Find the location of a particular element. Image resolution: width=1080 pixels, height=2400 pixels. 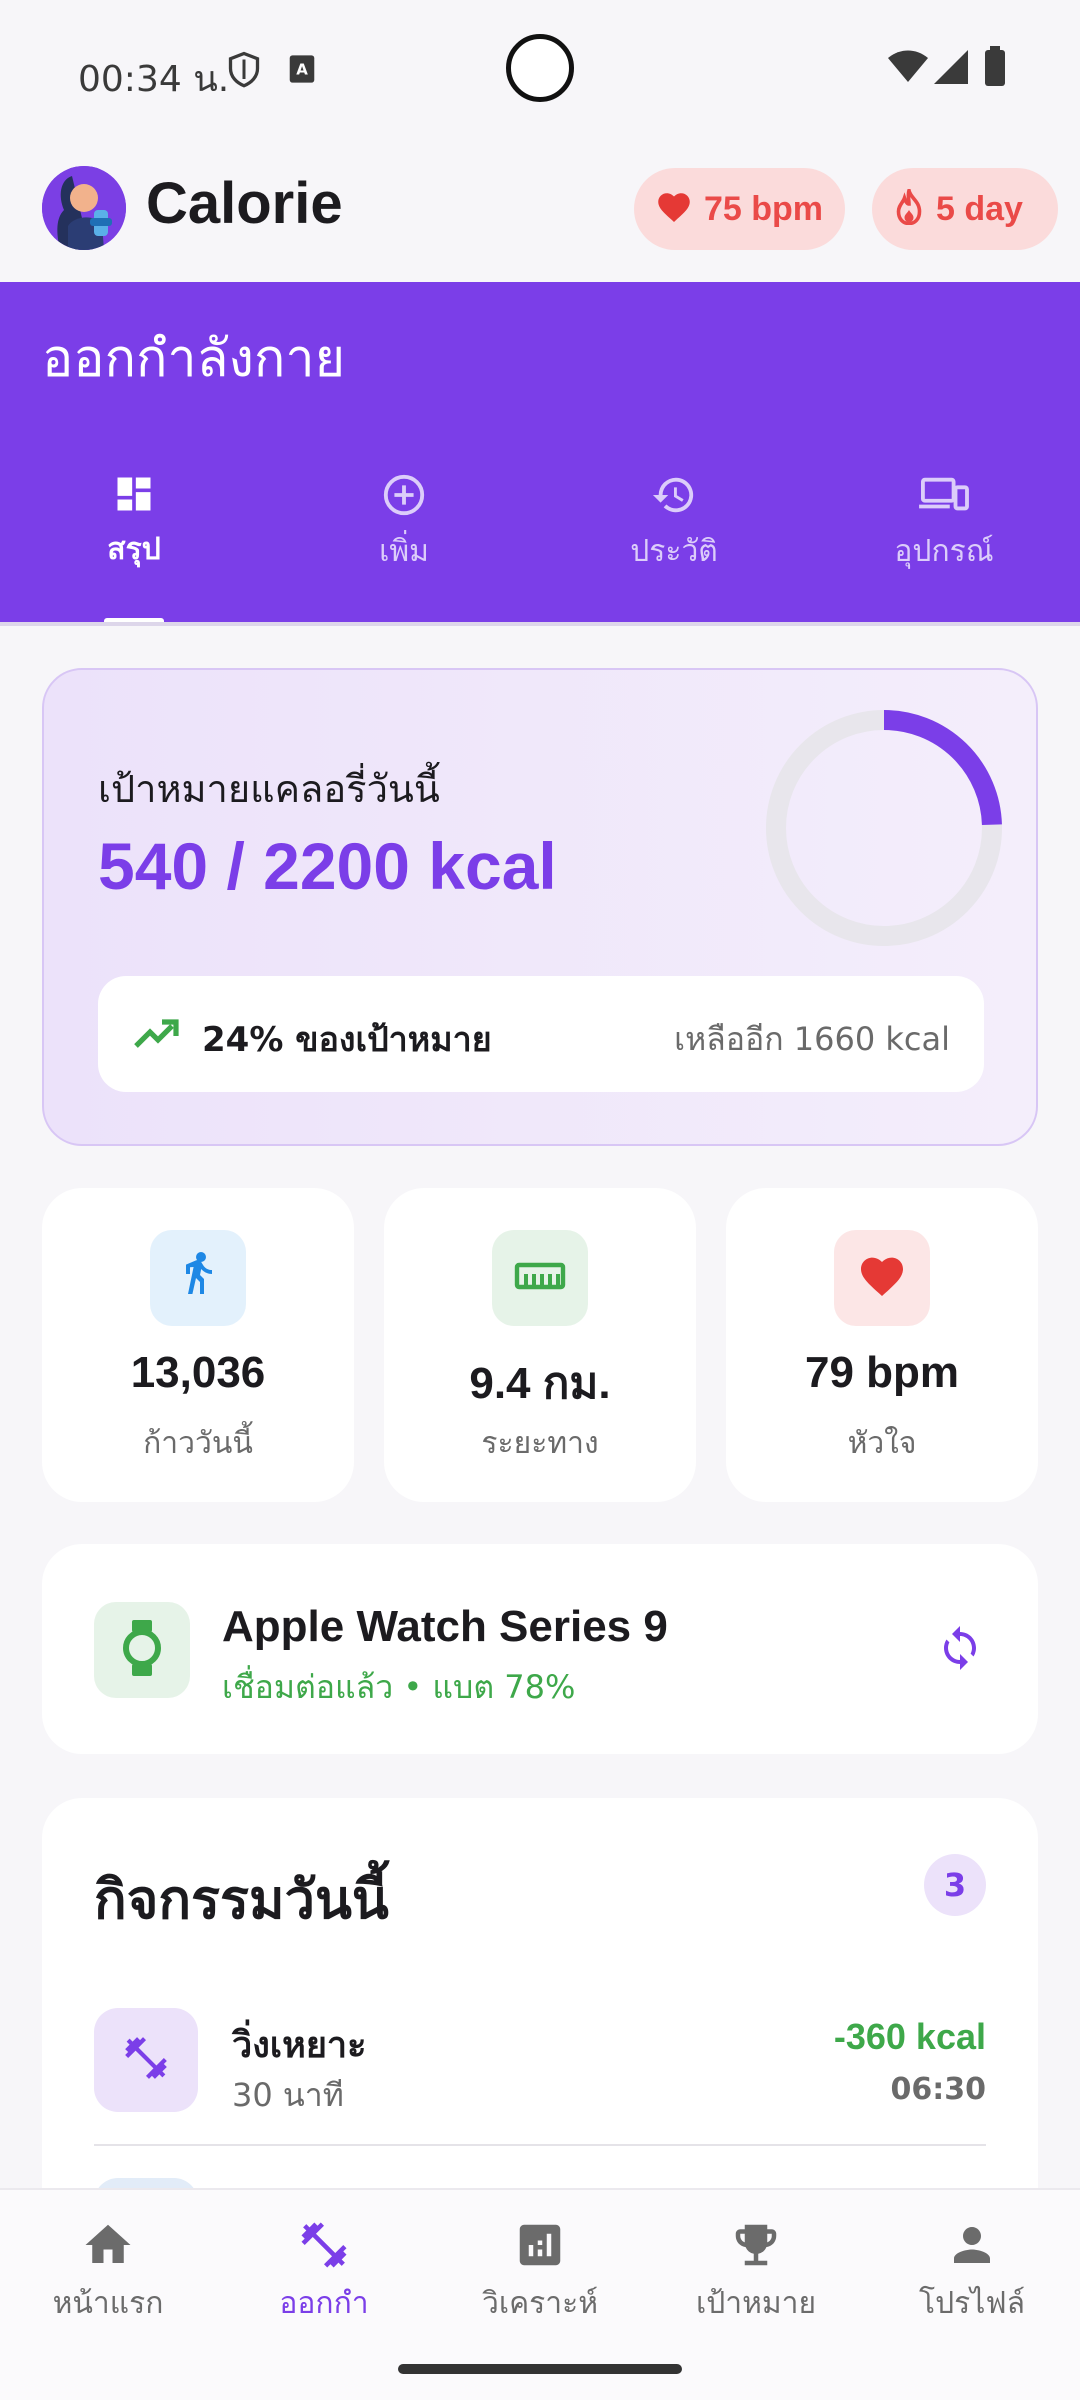

nav-goals: เป้าหมาย is located at coordinates (756, 2272).